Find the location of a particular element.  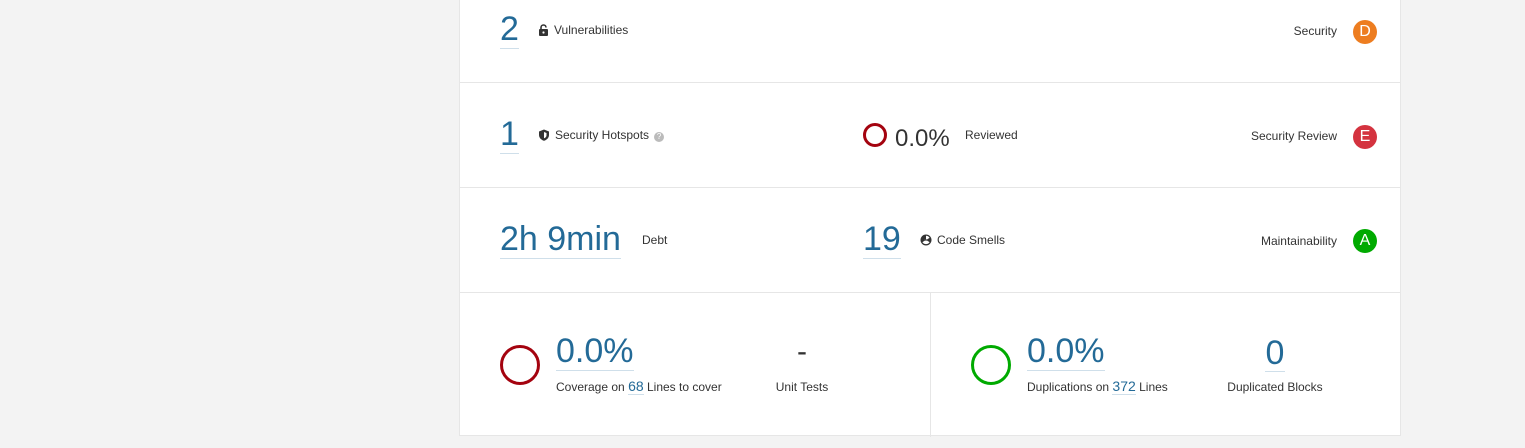

security-rating-label: Security is located at coordinates (1315, 31).